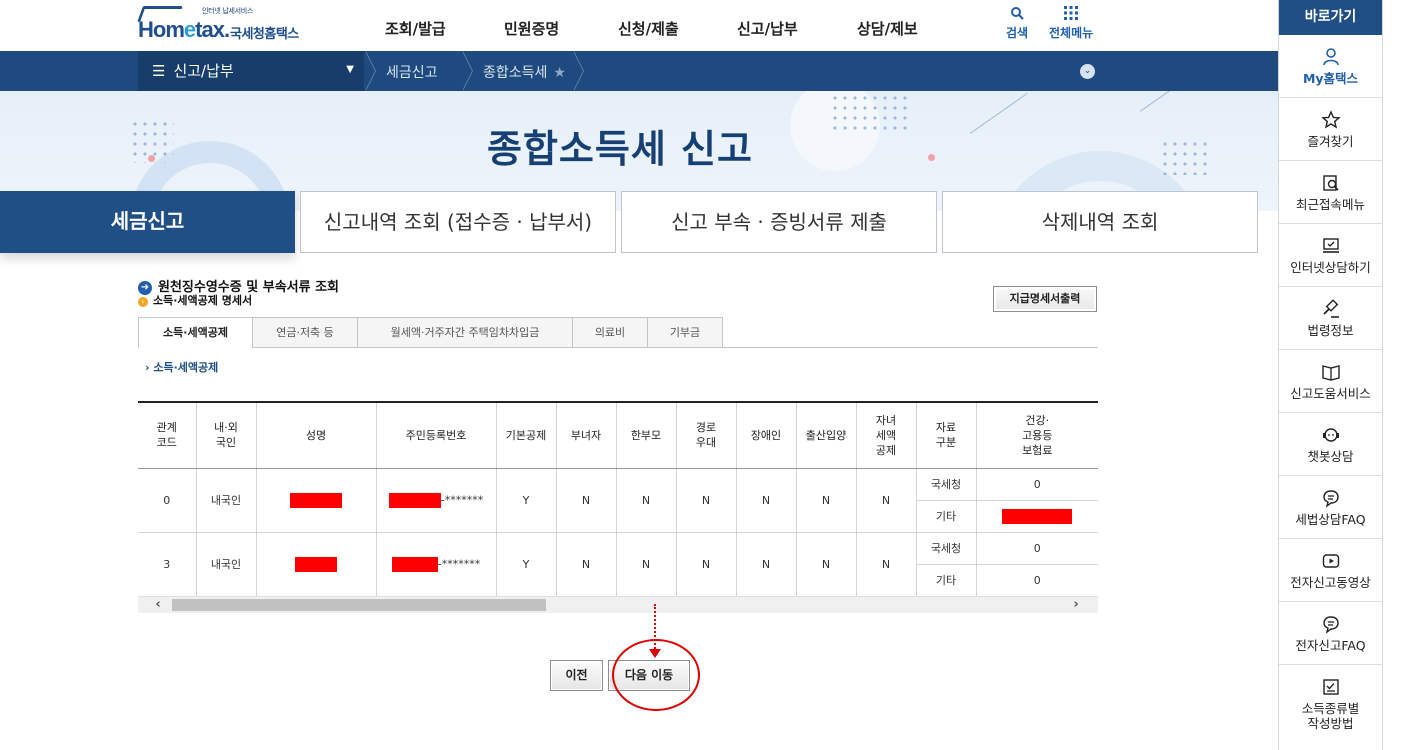 The height and width of the screenshot is (750, 1417). What do you see at coordinates (251, 71) in the screenshot?
I see `menu-selector: ☰ 신고/납부 ▼` at bounding box center [251, 71].